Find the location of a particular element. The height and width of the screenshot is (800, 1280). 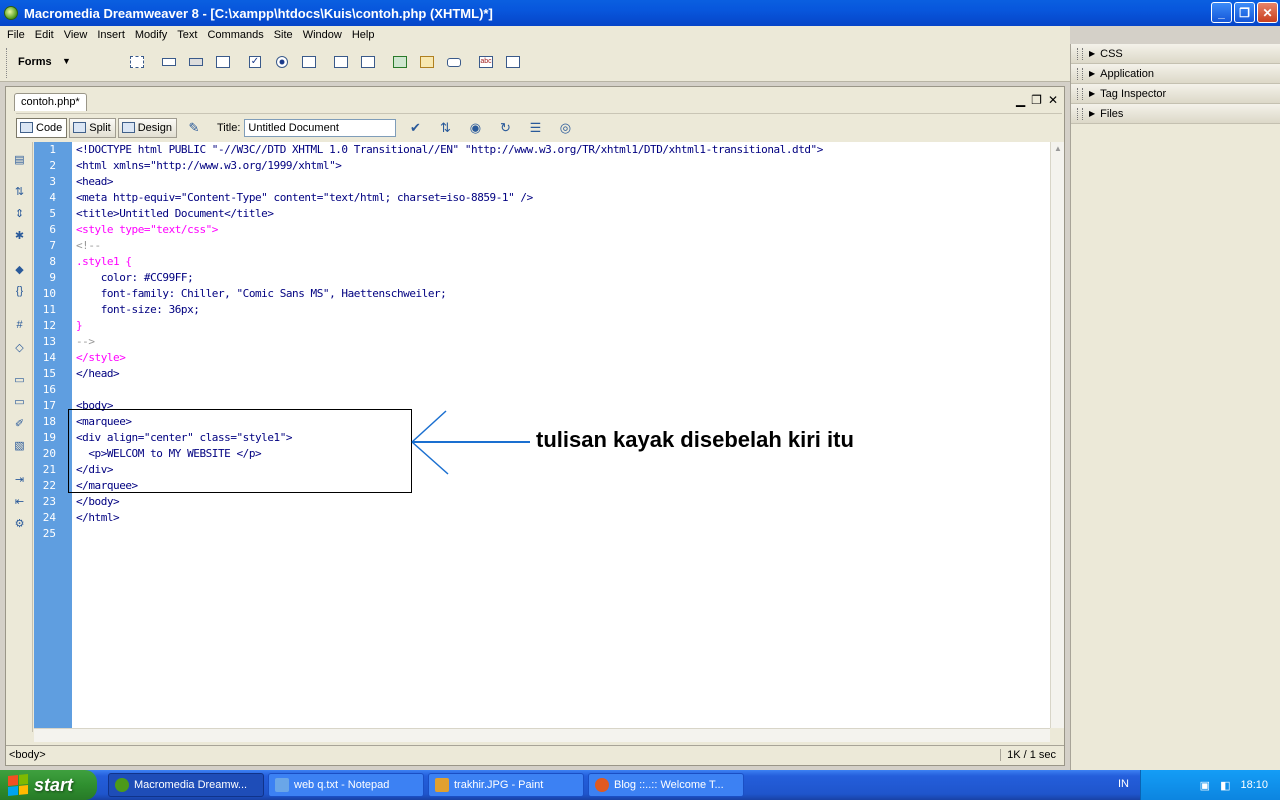

code-line: </head> is located at coordinates (561, 374).